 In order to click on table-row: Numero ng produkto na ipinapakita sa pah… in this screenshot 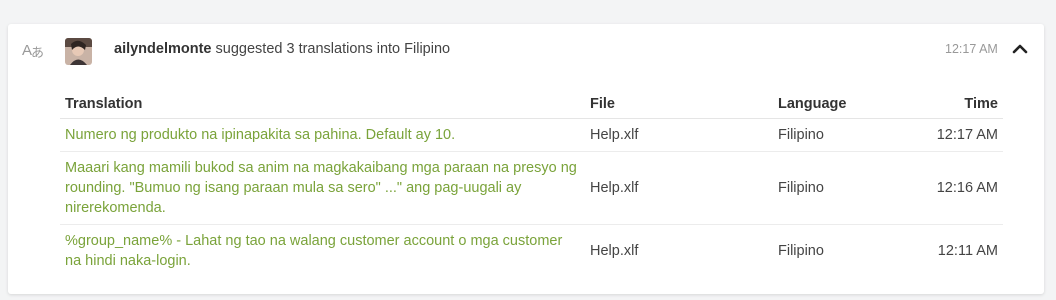, I will do `click(531, 135)`.